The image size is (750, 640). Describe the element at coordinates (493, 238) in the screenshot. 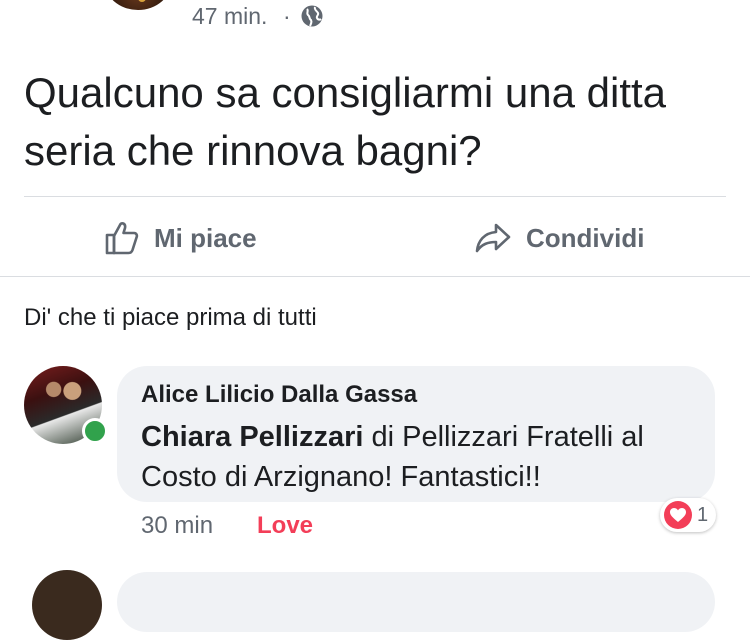

I see `share-arrow-icon` at that location.